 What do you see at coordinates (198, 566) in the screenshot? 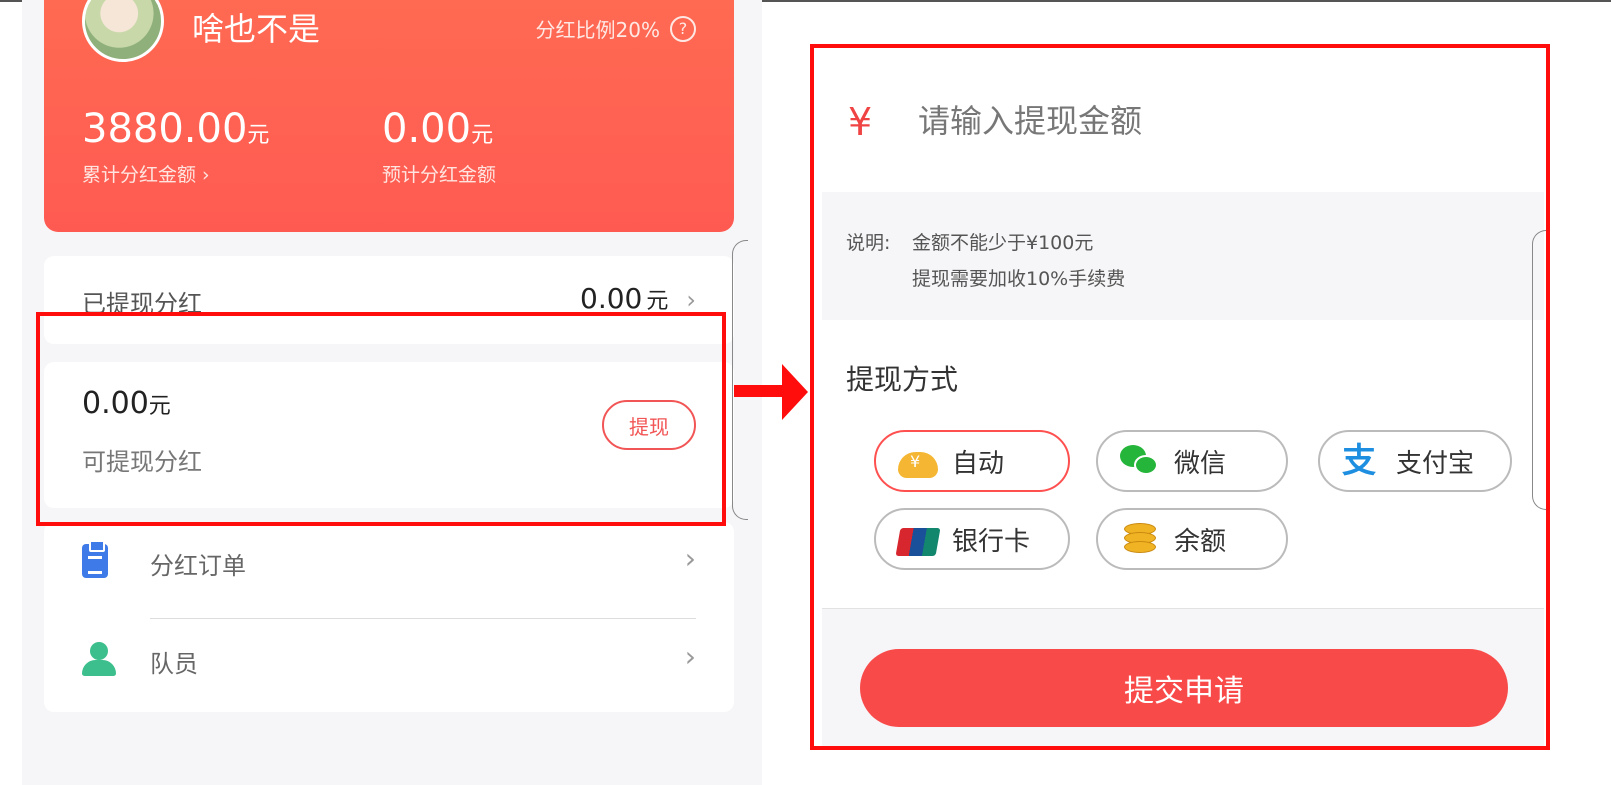
I see `menu-item-label: 分红订单` at bounding box center [198, 566].